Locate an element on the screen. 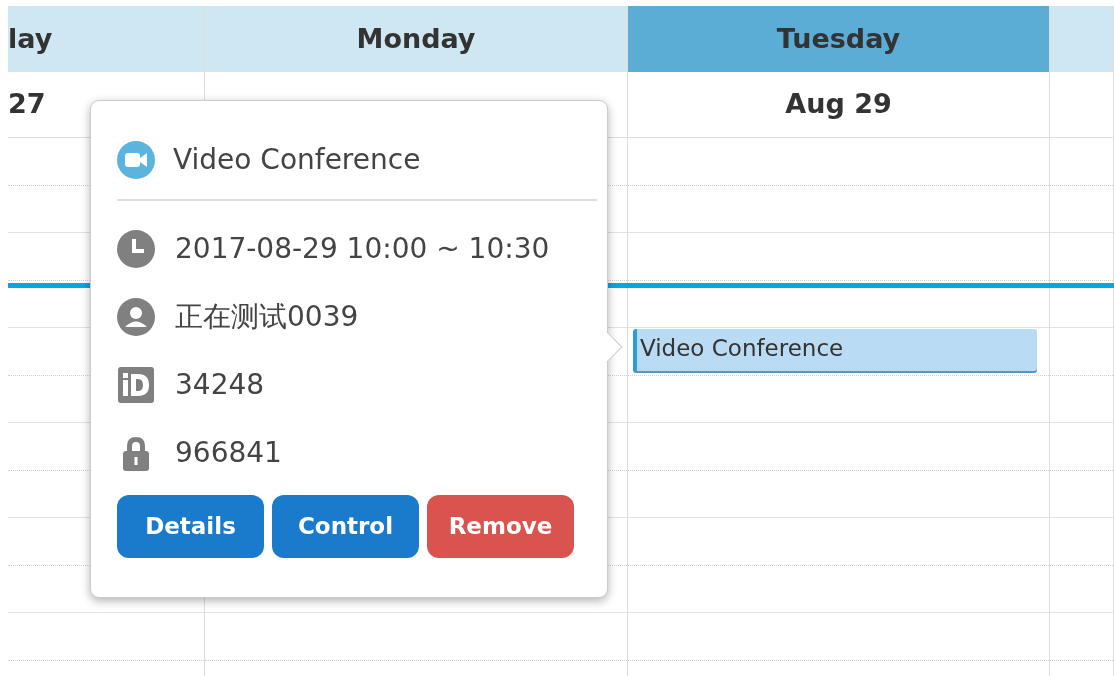 The height and width of the screenshot is (676, 1114). date-label: Aug 29 is located at coordinates (838, 104).